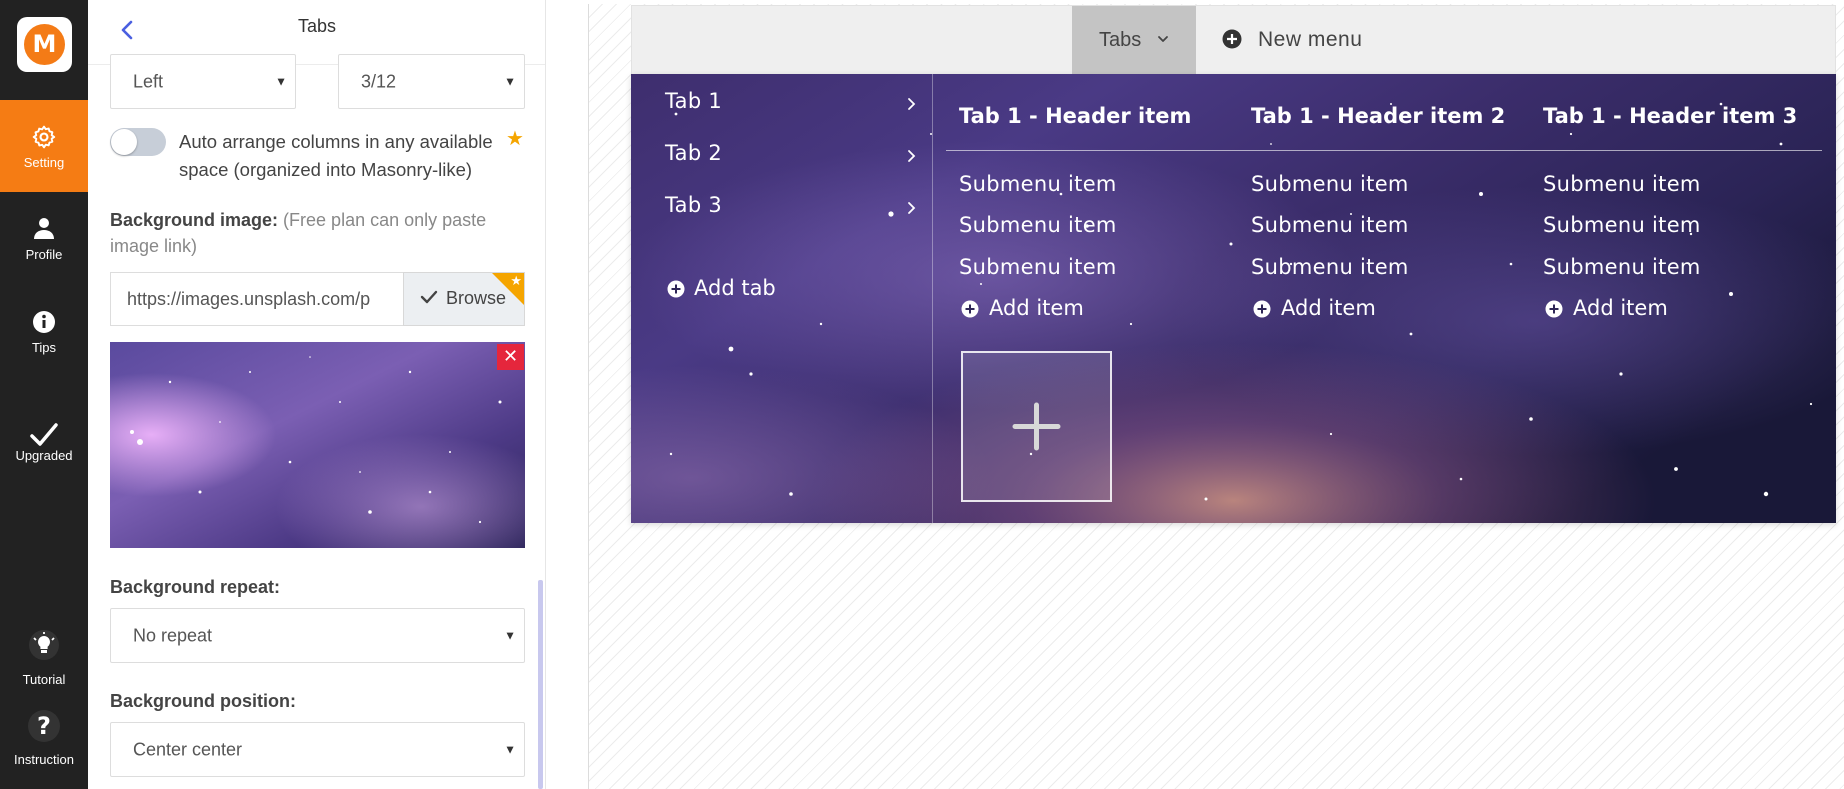  Describe the element at coordinates (317, 635) in the screenshot. I see `background-repeat-select: No repeat ▼` at that location.